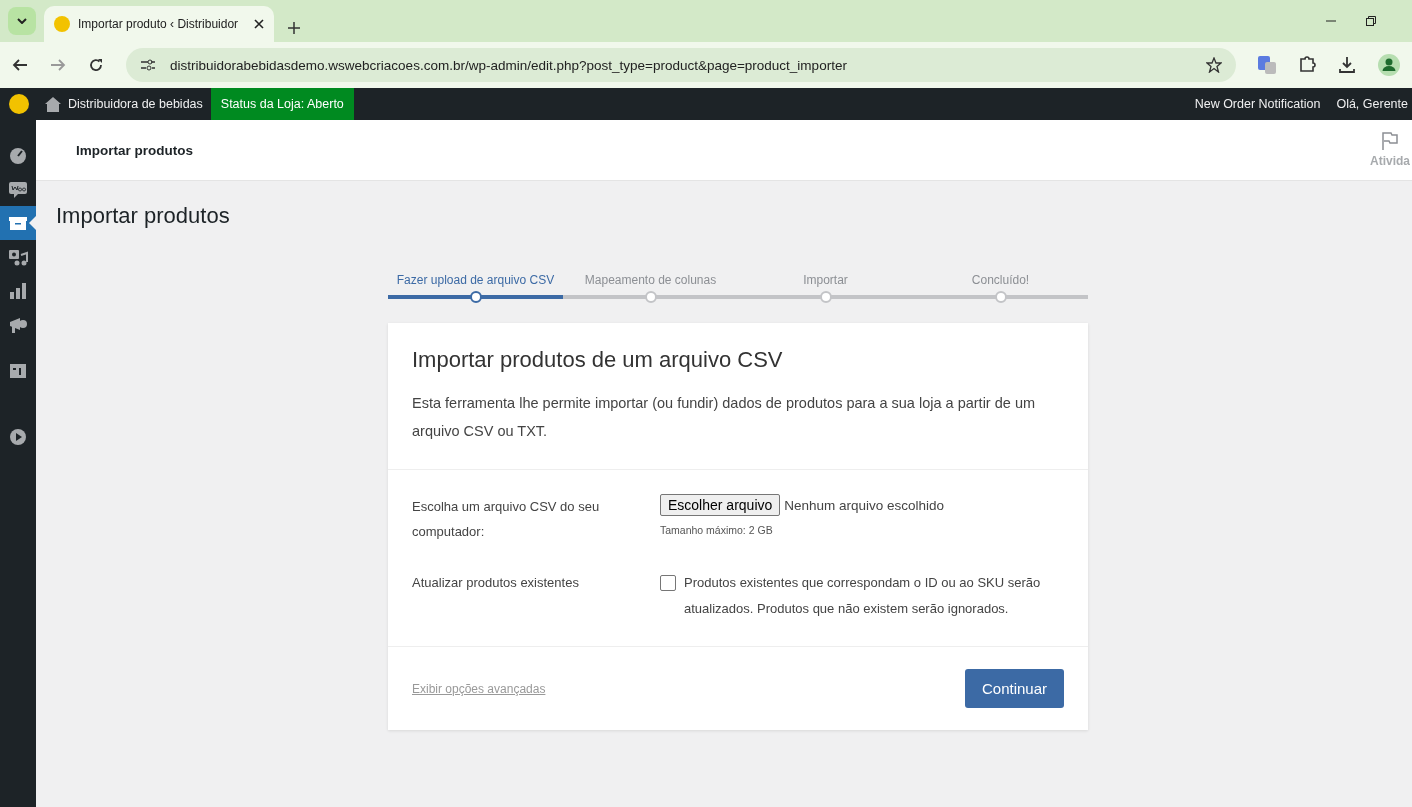  I want to click on file-status: Nenhum arquivo escolhido, so click(864, 505).